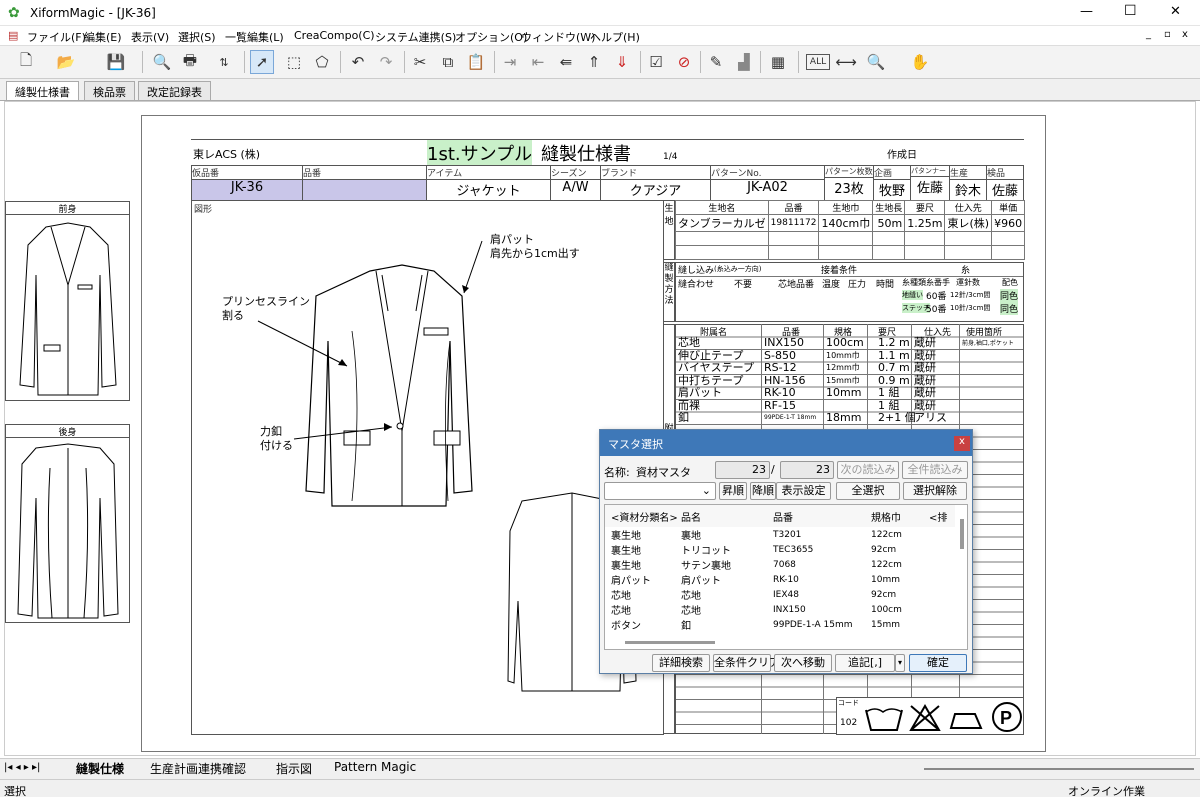 Image resolution: width=1200 pixels, height=799 pixels. Describe the element at coordinates (684, 62) in the screenshot. I see `stamp-icon: ⊘` at that location.